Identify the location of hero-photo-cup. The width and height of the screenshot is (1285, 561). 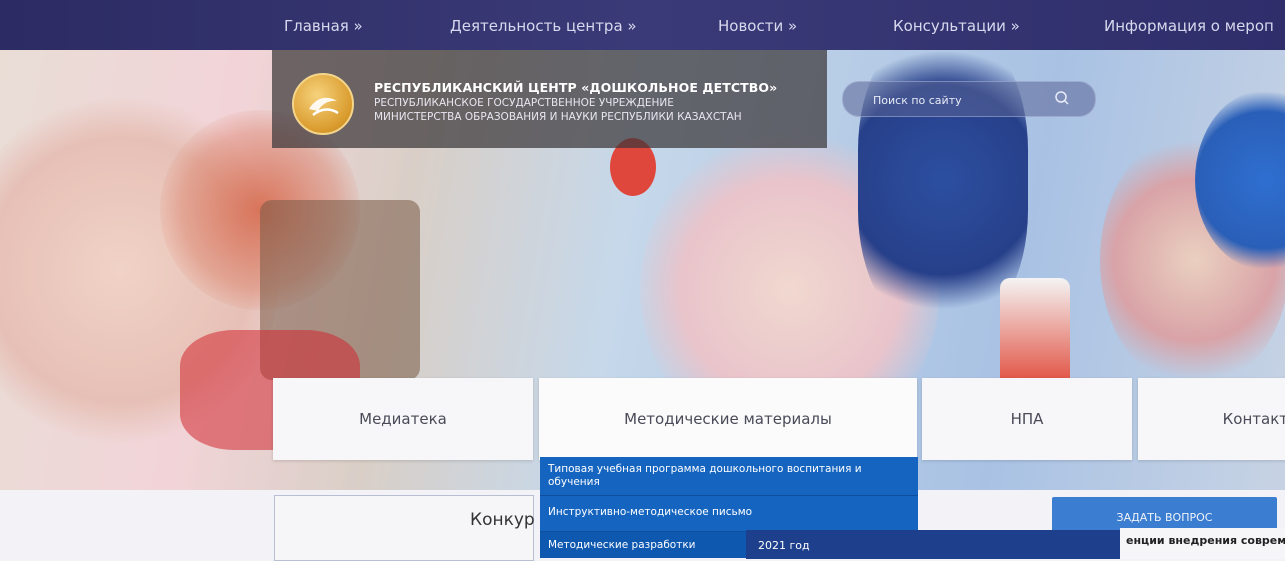
(1035, 333).